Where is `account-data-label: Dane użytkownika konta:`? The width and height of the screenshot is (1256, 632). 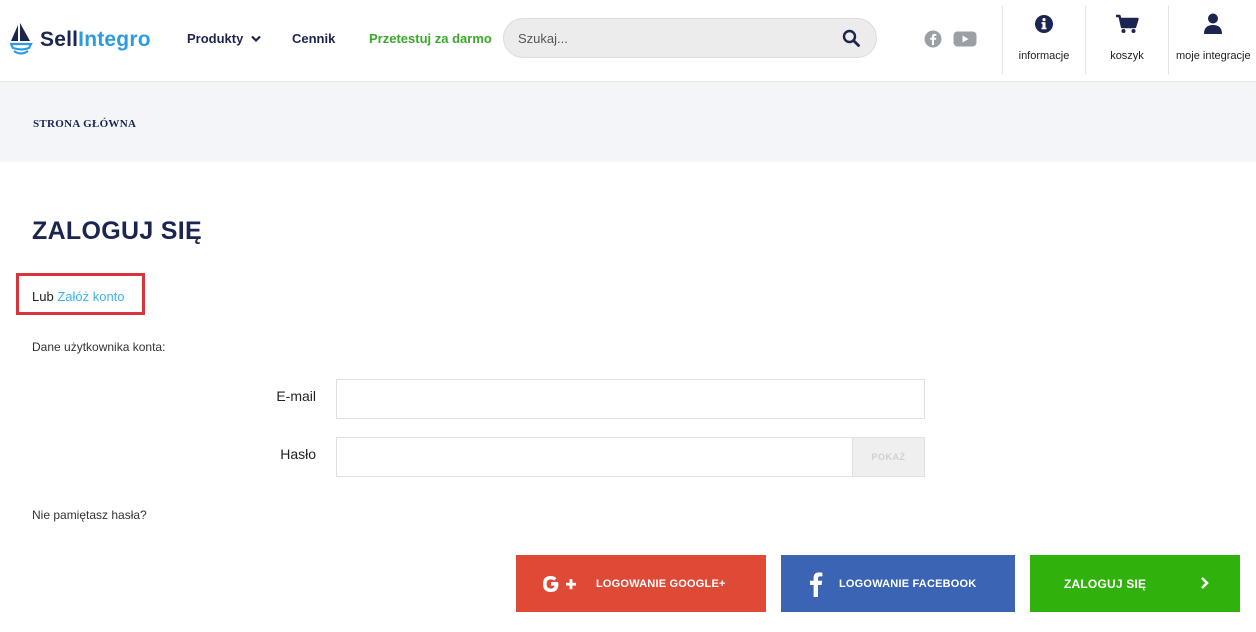 account-data-label: Dane użytkownika konta: is located at coordinates (99, 347).